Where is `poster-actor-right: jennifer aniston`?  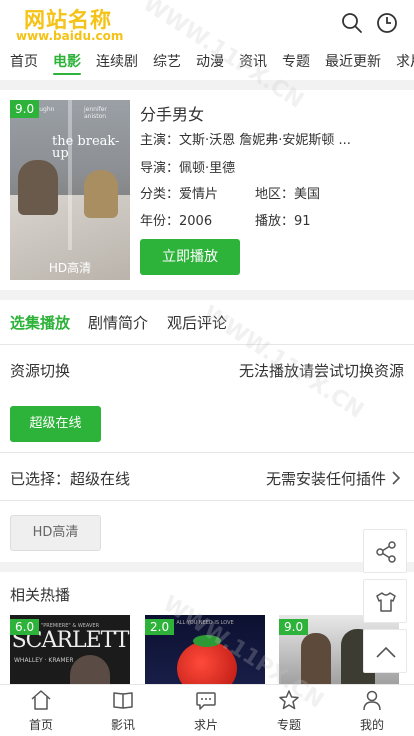 poster-actor-right: jennifer aniston is located at coordinates (95, 113).